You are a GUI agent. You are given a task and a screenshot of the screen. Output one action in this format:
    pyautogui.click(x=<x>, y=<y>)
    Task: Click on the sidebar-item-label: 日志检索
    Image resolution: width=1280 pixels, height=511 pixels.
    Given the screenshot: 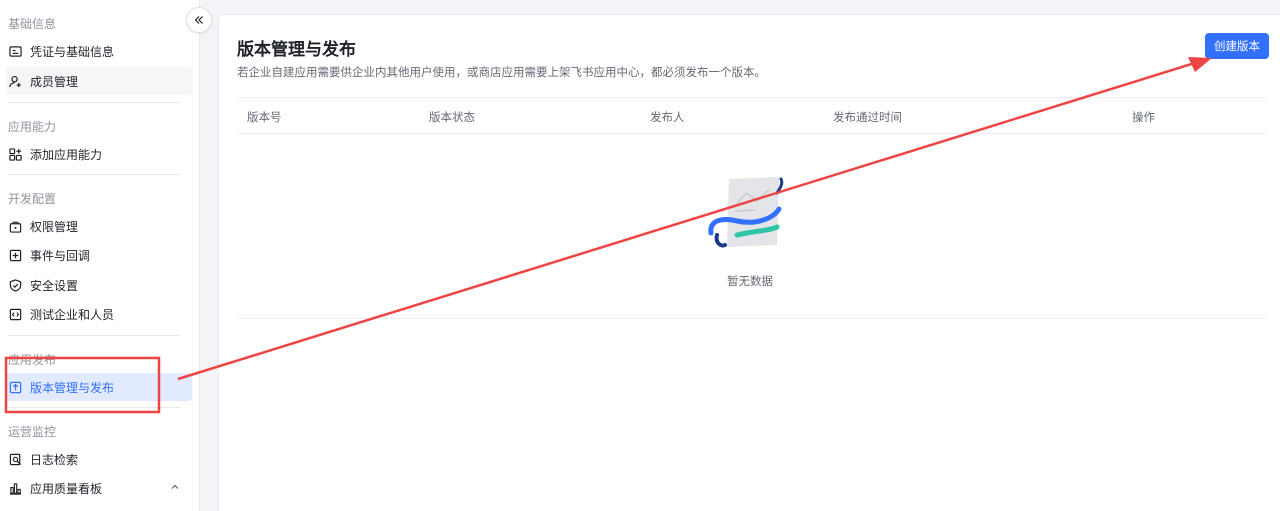 What is the action you would take?
    pyautogui.click(x=54, y=459)
    